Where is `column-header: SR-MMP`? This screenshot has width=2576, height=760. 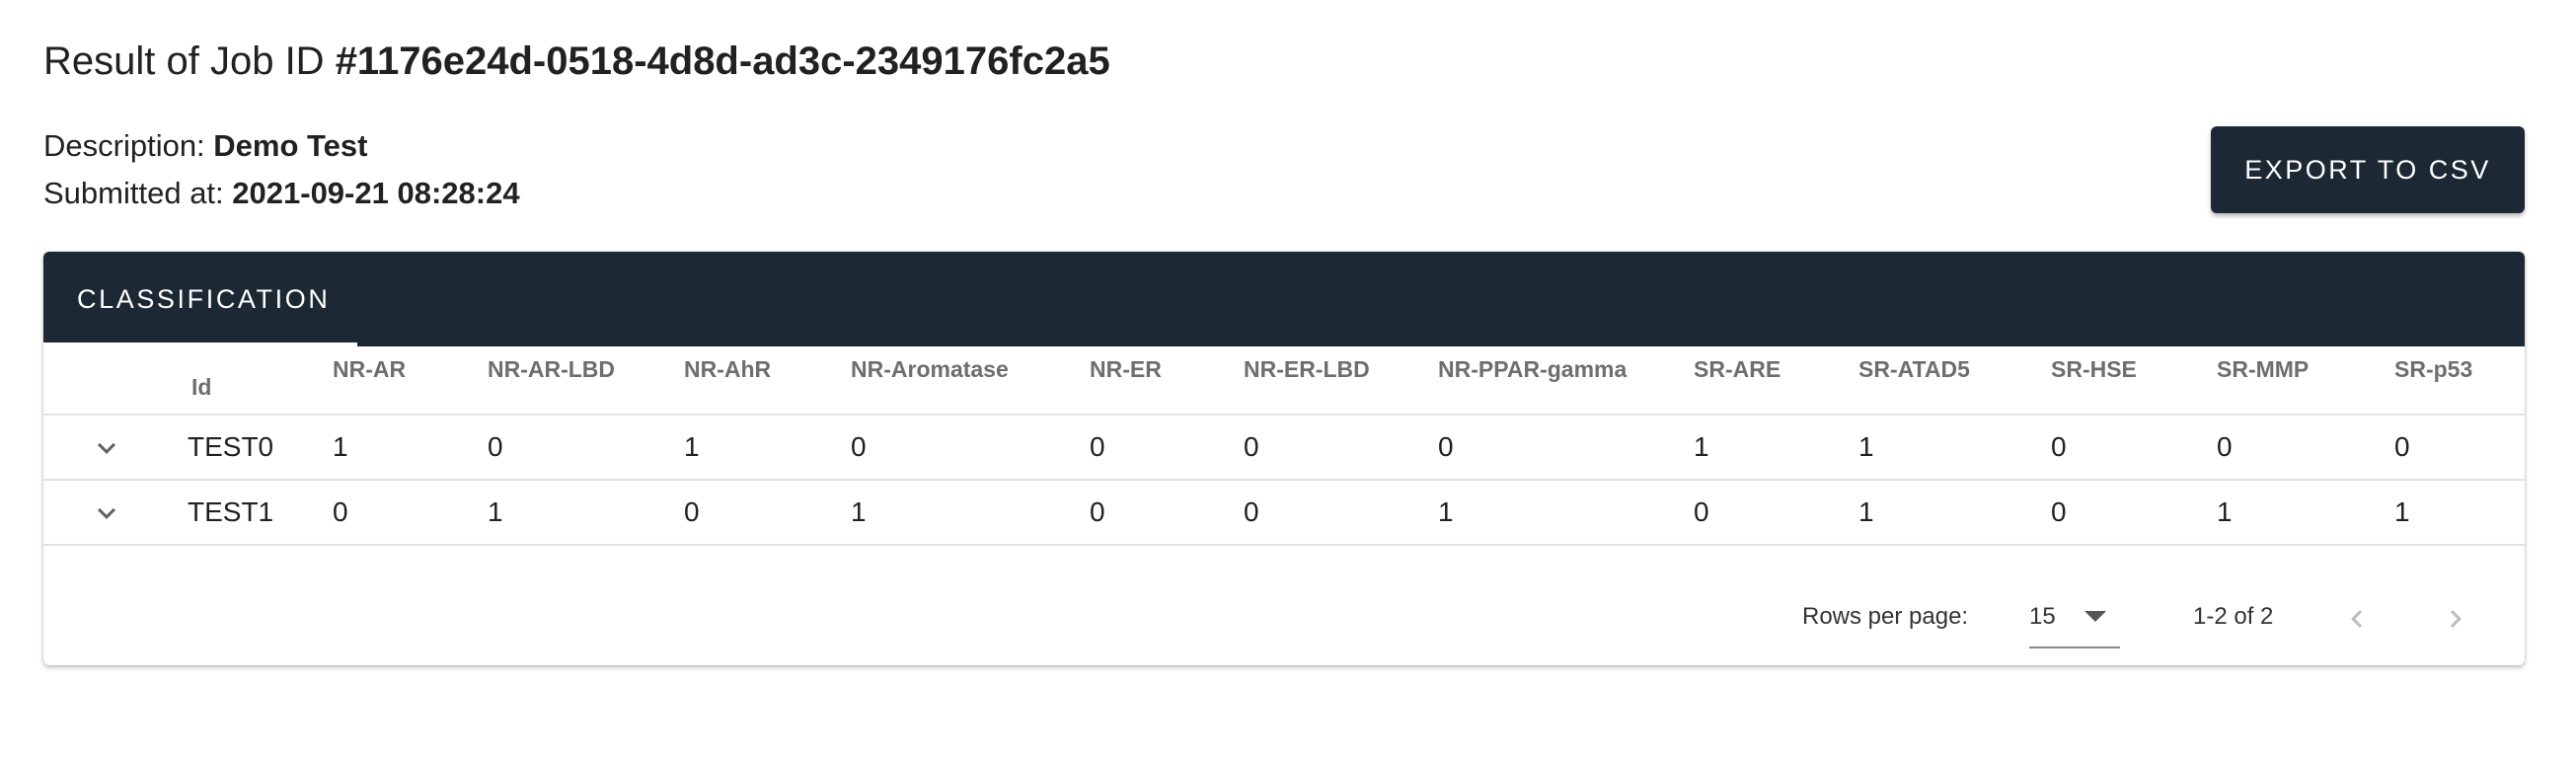
column-header: SR-MMP is located at coordinates (2263, 369).